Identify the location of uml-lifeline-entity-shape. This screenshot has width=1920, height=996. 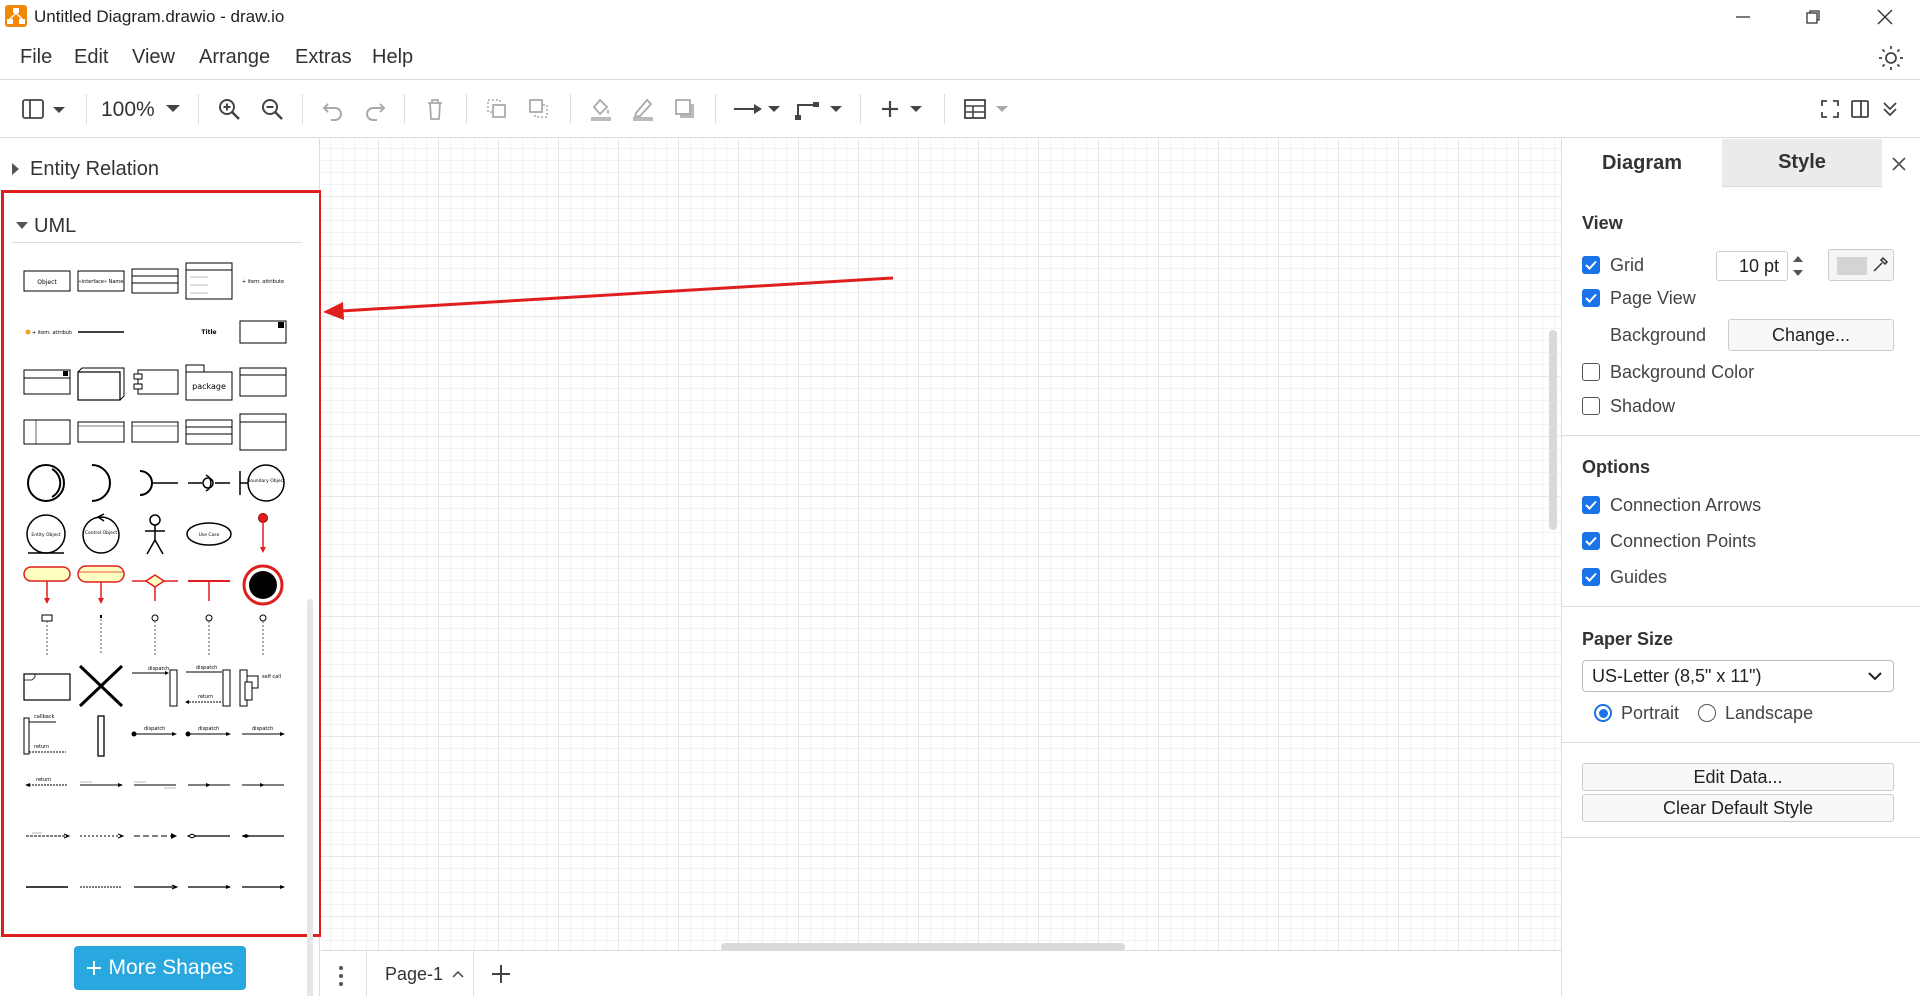
(263, 635).